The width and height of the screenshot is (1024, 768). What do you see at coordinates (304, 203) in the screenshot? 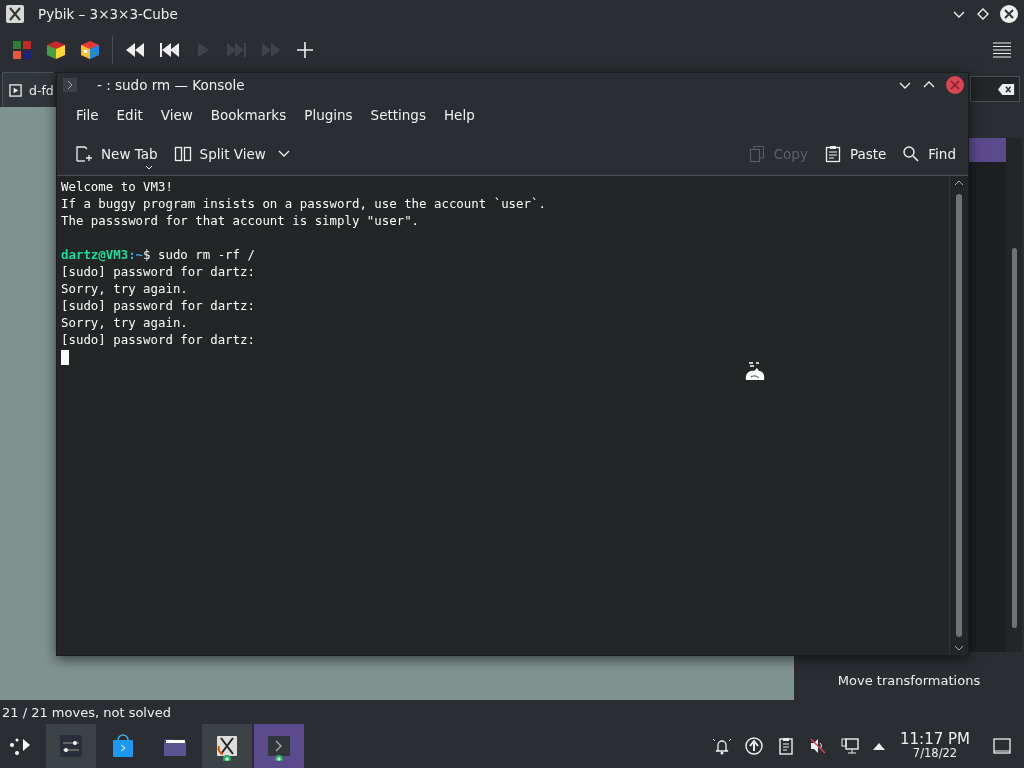
I see `terminal-line: If a buggy program insists on a password, use the account `user`.` at bounding box center [304, 203].